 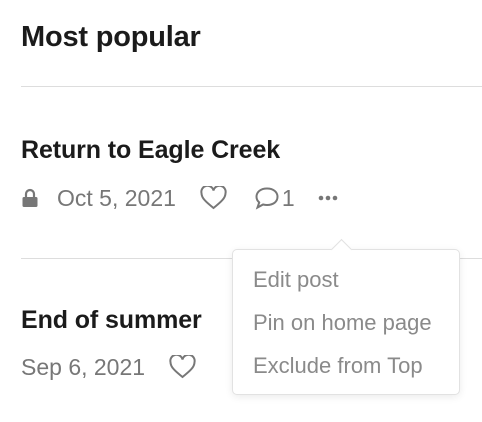 I want to click on comments-button: 1, so click(x=274, y=198).